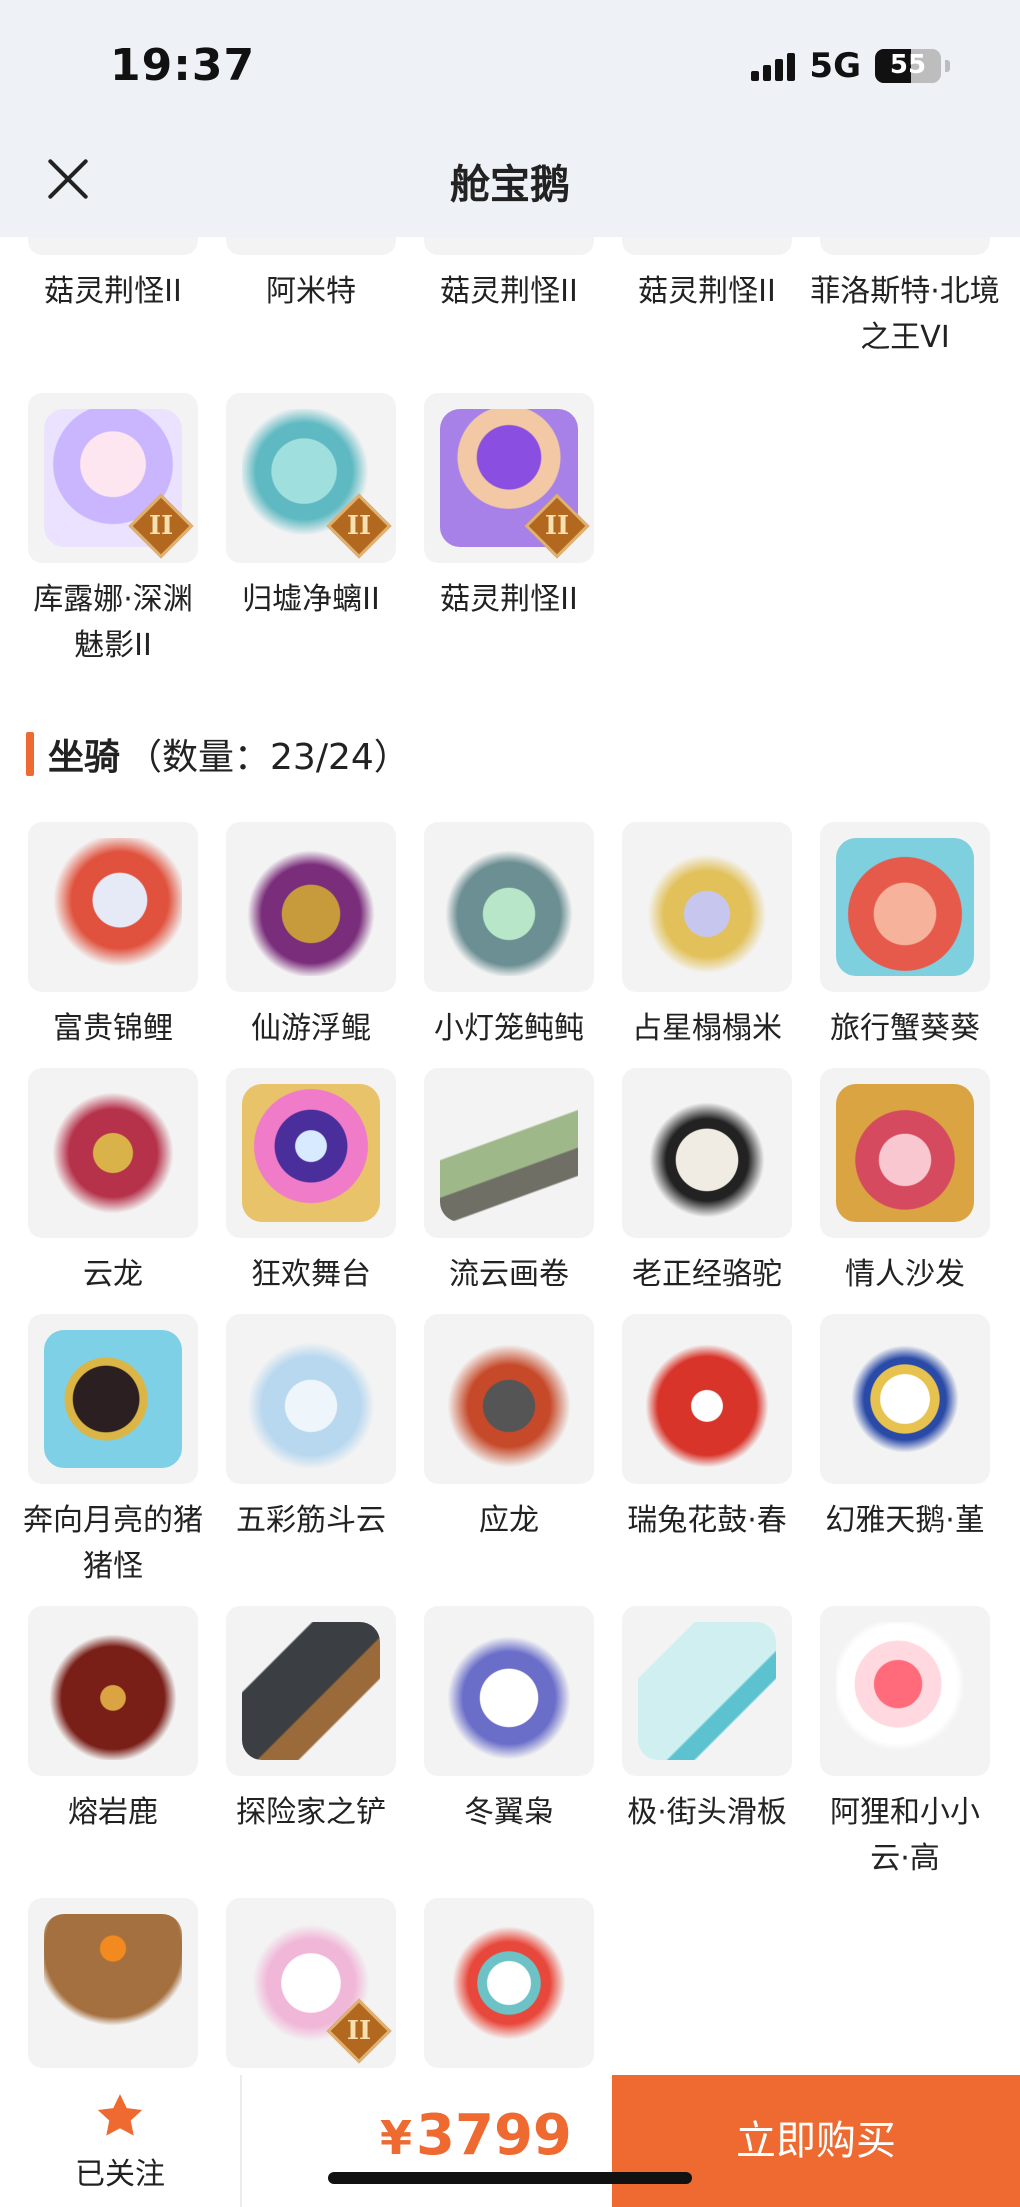  What do you see at coordinates (905, 1520) in the screenshot?
I see `item-label: 幻雅天鹅·堇` at bounding box center [905, 1520].